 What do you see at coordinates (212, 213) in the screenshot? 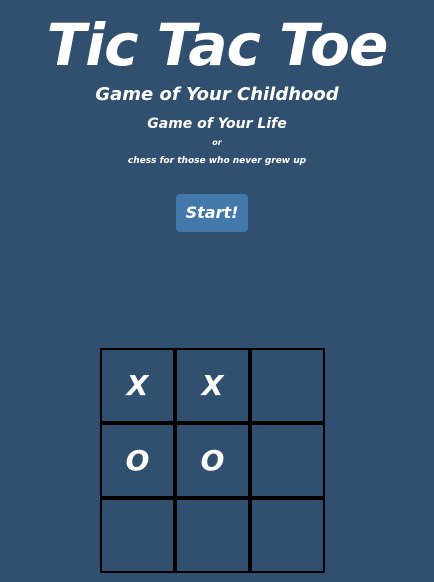
I see `start-button: Start!` at bounding box center [212, 213].